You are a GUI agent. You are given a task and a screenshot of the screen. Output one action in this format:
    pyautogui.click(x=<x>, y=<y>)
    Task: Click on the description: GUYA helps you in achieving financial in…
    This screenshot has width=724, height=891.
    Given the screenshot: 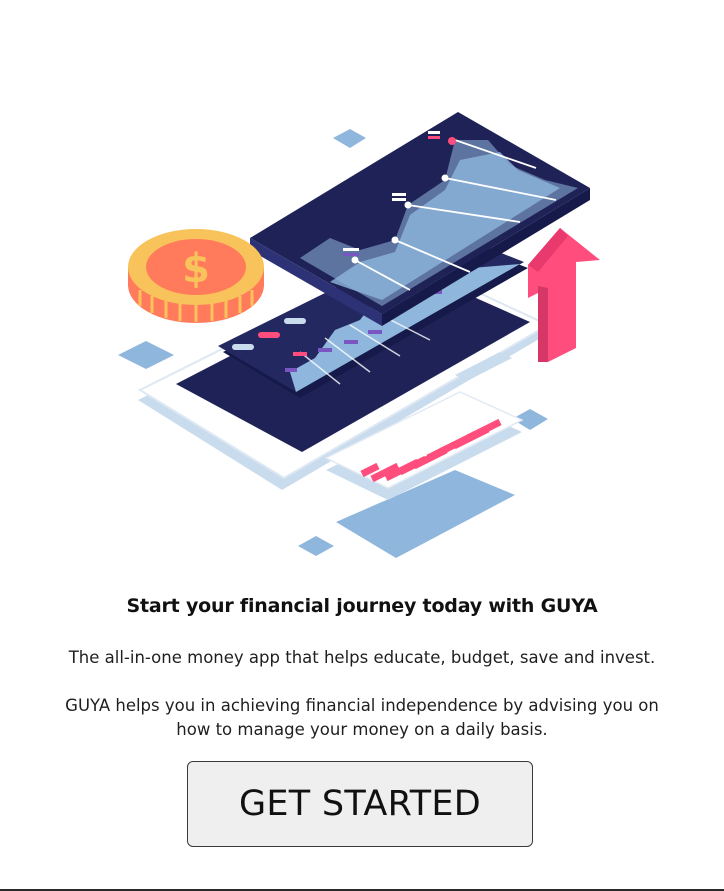 What is the action you would take?
    pyautogui.click(x=362, y=717)
    